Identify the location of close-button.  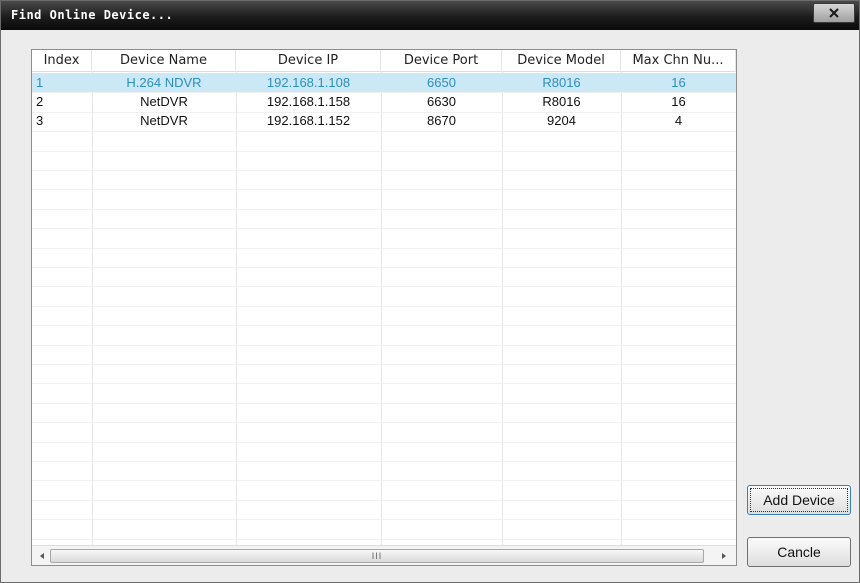
(834, 13).